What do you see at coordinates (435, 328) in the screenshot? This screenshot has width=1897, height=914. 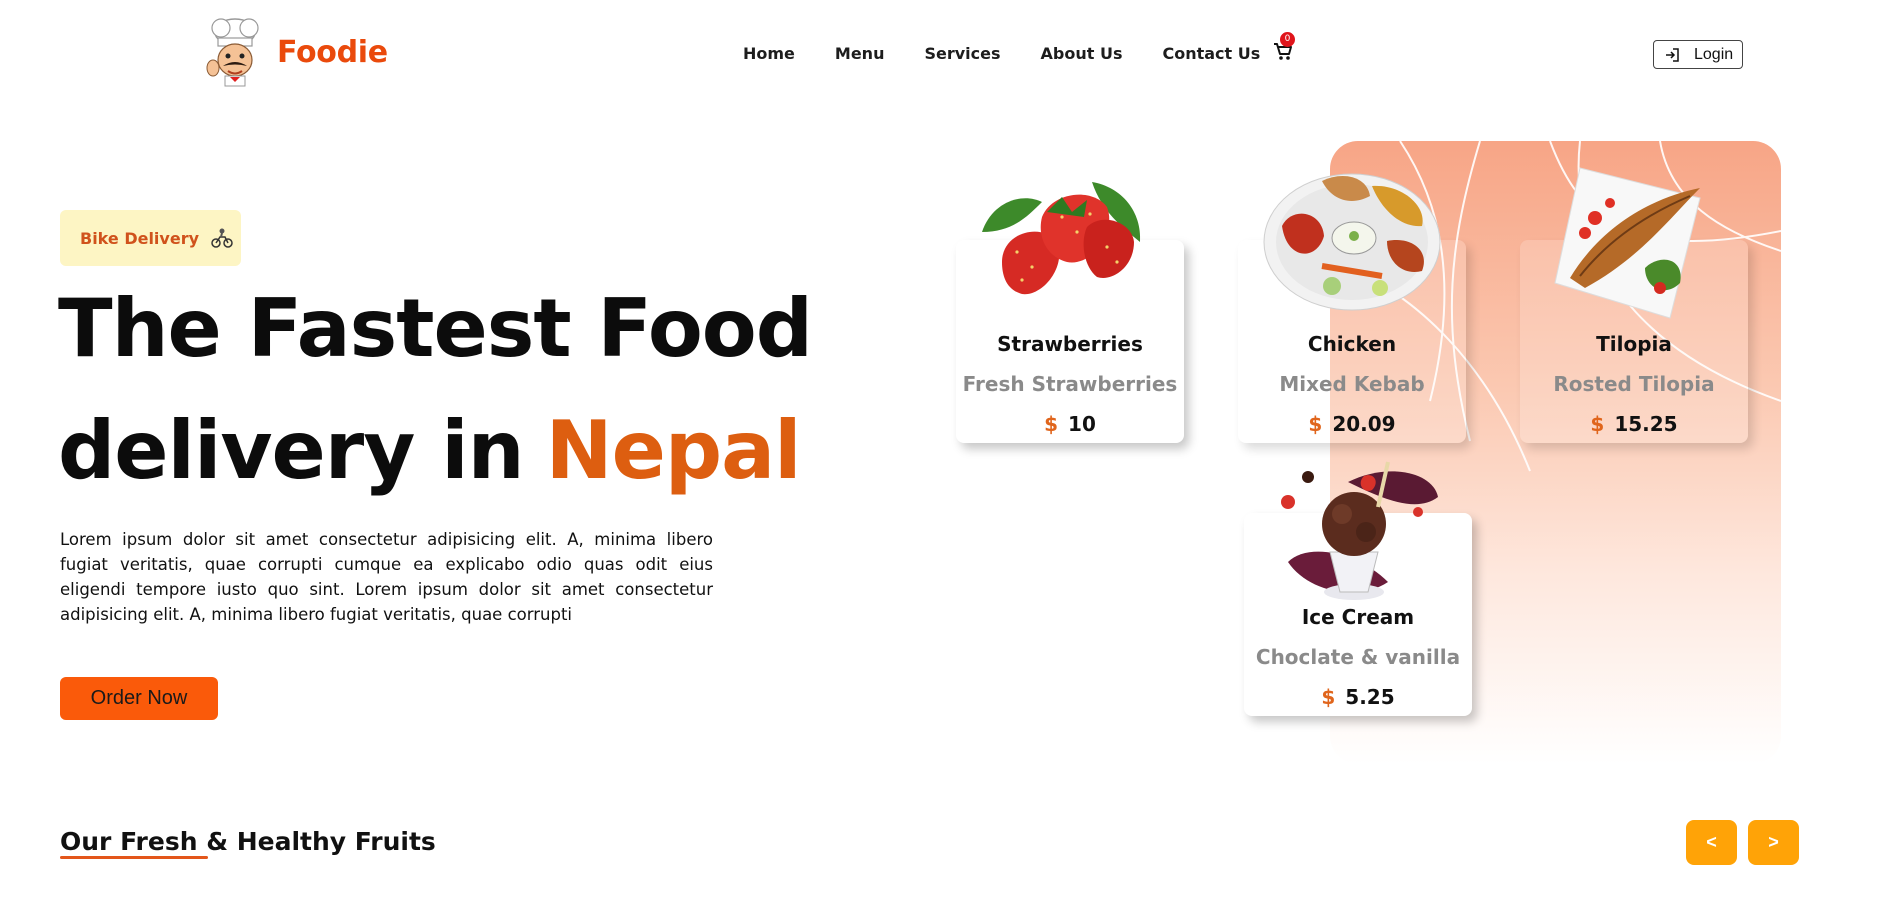 I see `headline-line-1: The Fastest Food` at bounding box center [435, 328].